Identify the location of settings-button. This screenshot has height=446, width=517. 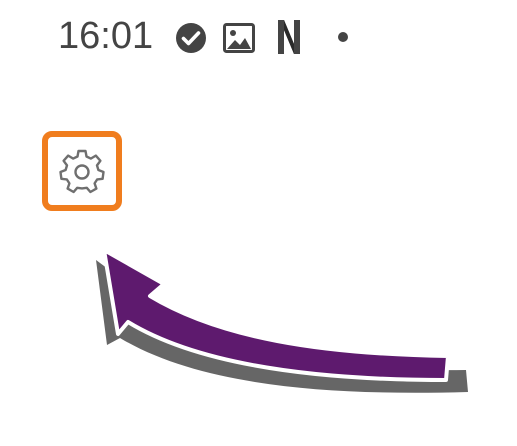
(82, 171).